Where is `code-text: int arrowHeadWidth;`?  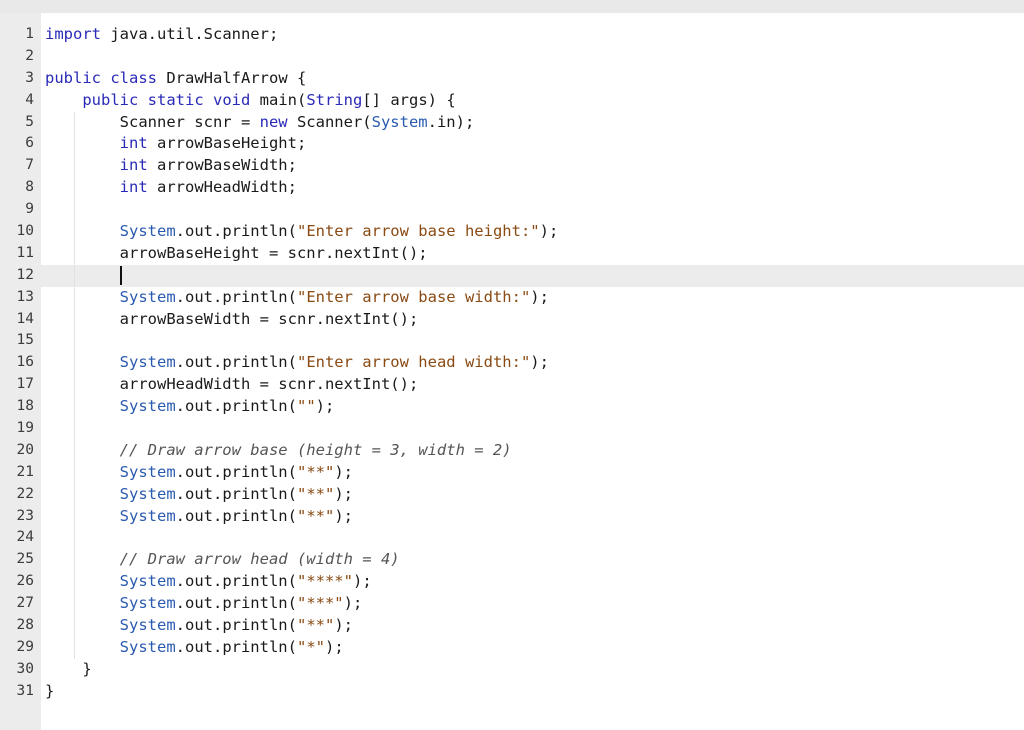 code-text: int arrowHeadWidth; is located at coordinates (171, 188).